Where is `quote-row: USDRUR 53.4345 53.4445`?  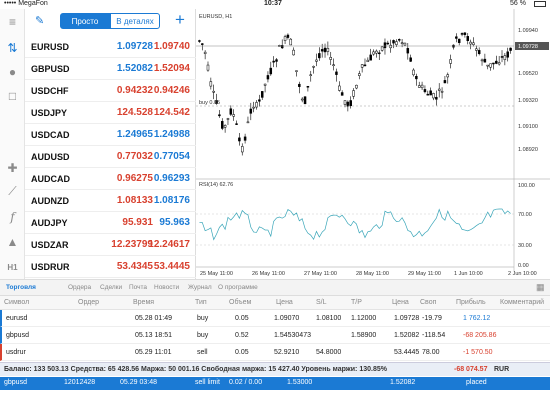
quote-row: USDRUR 53.4345 53.4445 is located at coordinates (110, 267).